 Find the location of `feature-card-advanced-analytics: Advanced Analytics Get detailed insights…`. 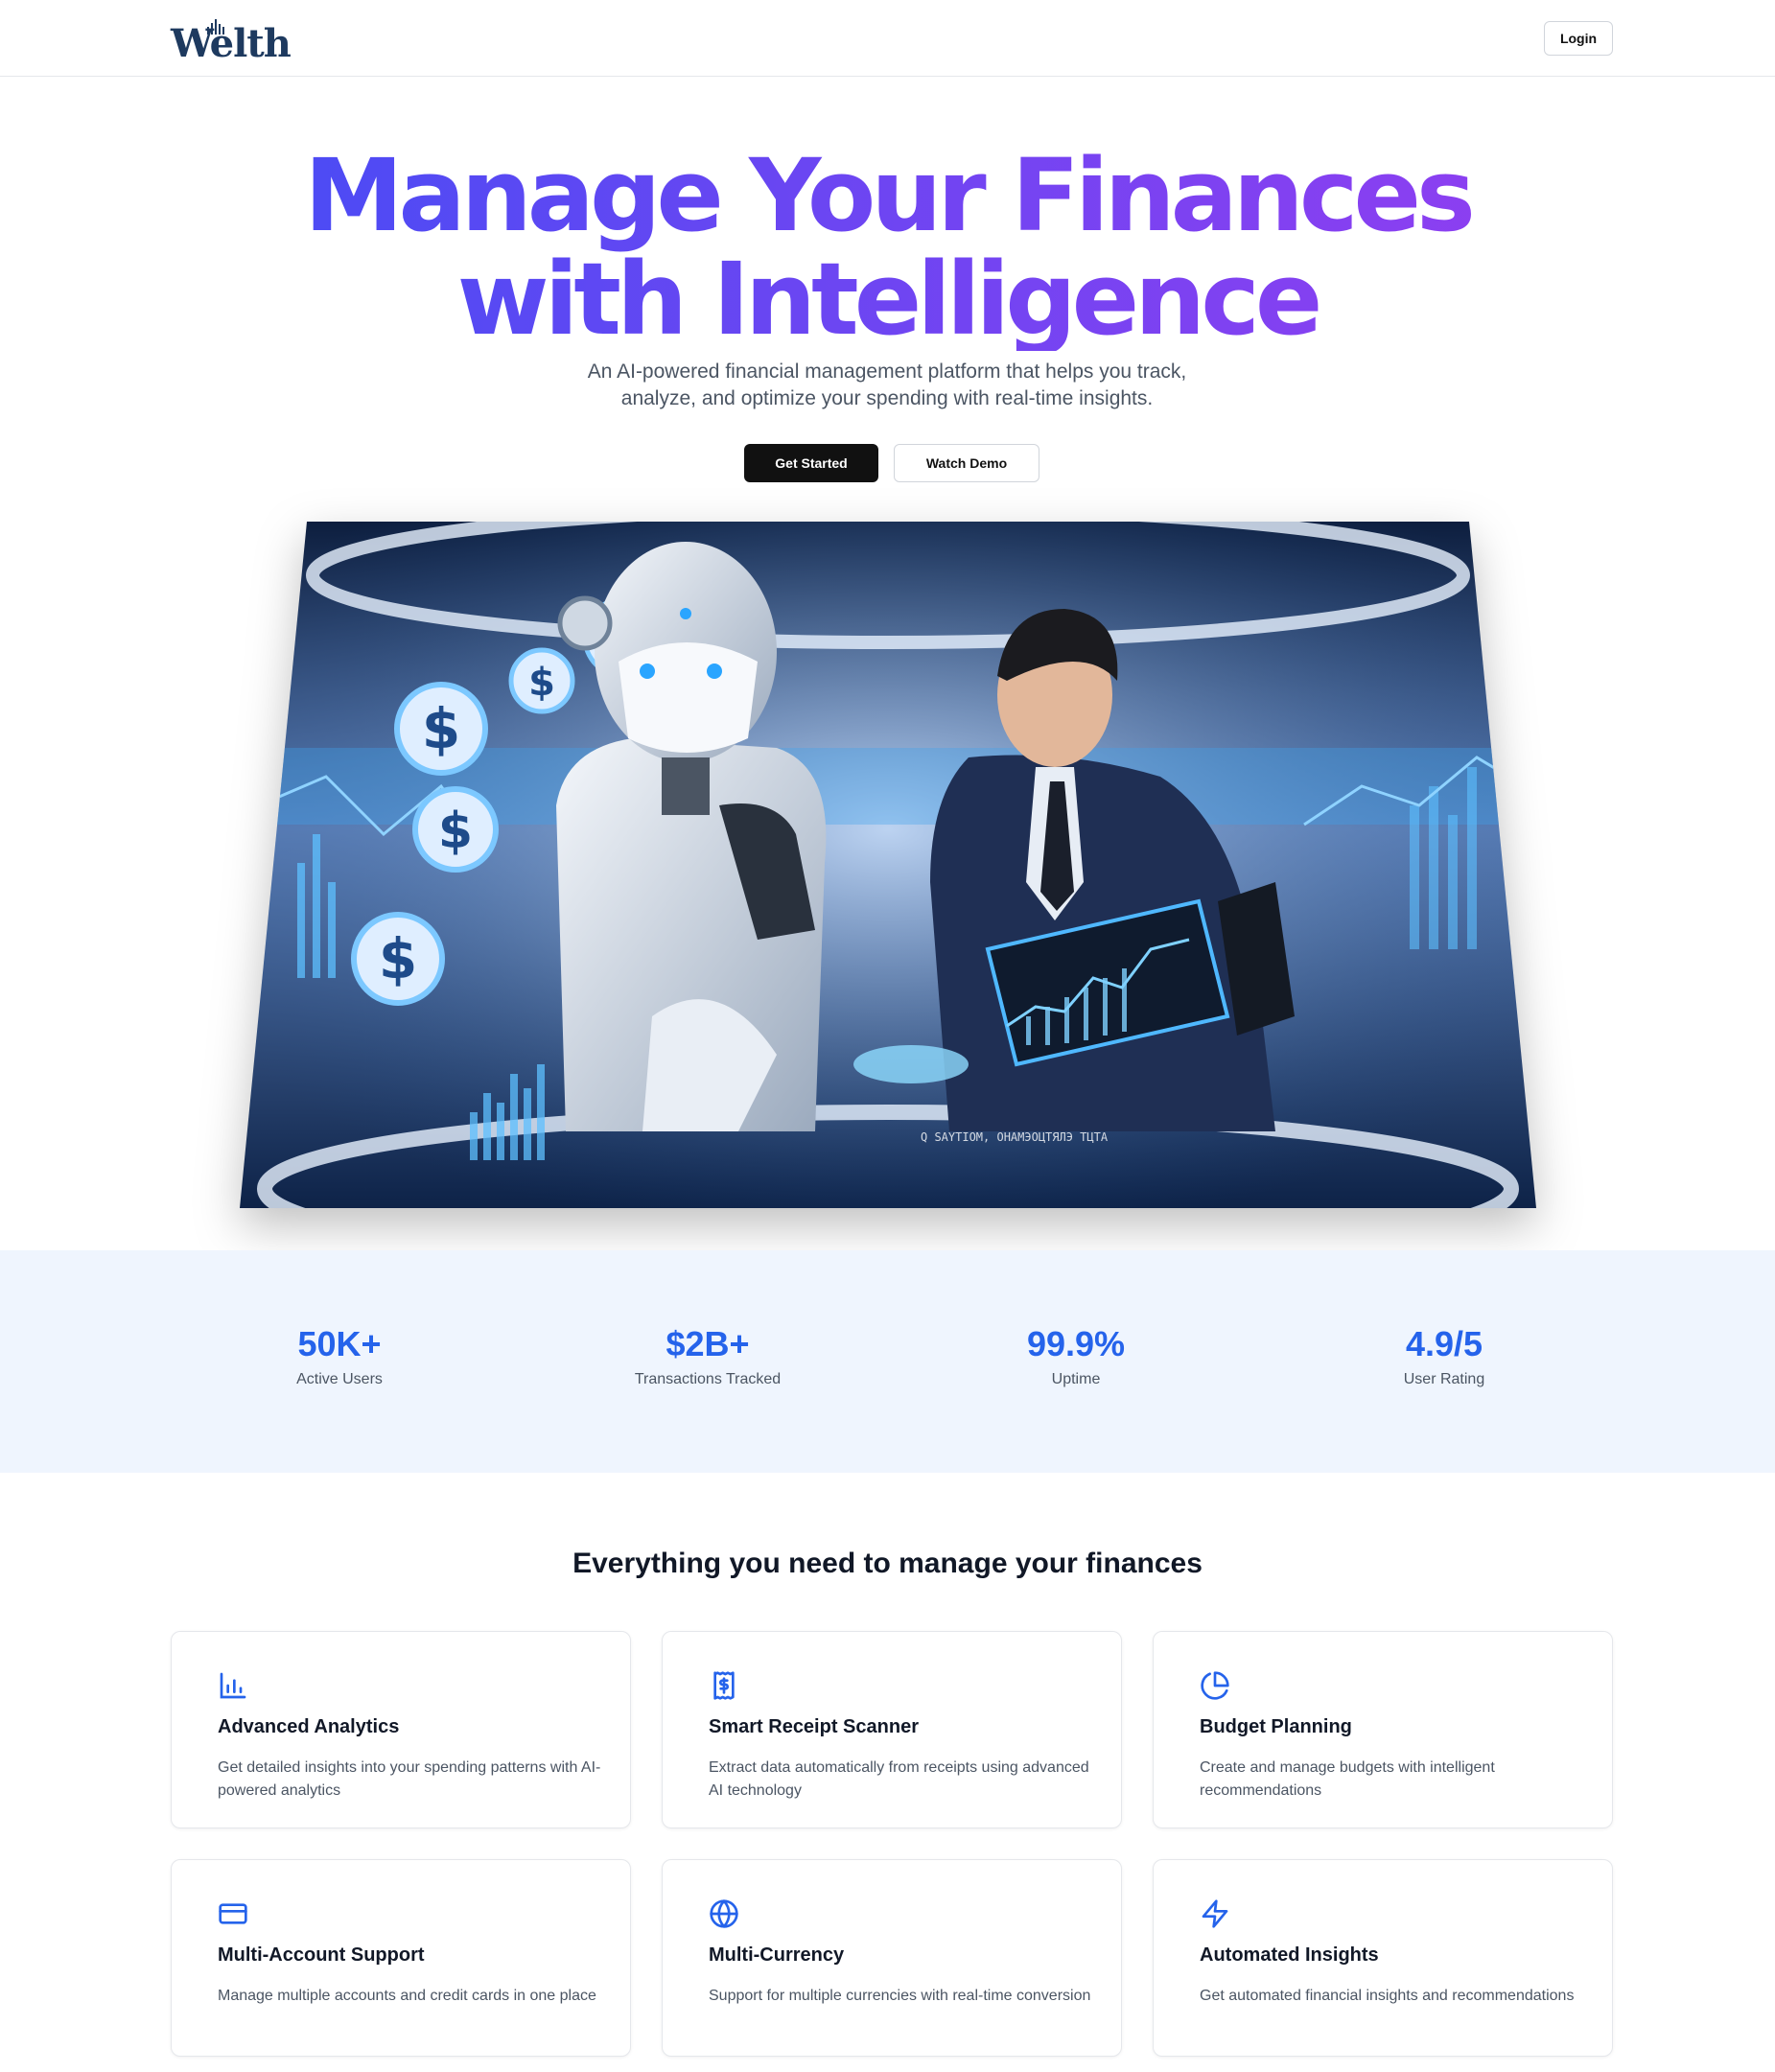

feature-card-advanced-analytics: Advanced Analytics Get detailed insights… is located at coordinates (401, 1729).